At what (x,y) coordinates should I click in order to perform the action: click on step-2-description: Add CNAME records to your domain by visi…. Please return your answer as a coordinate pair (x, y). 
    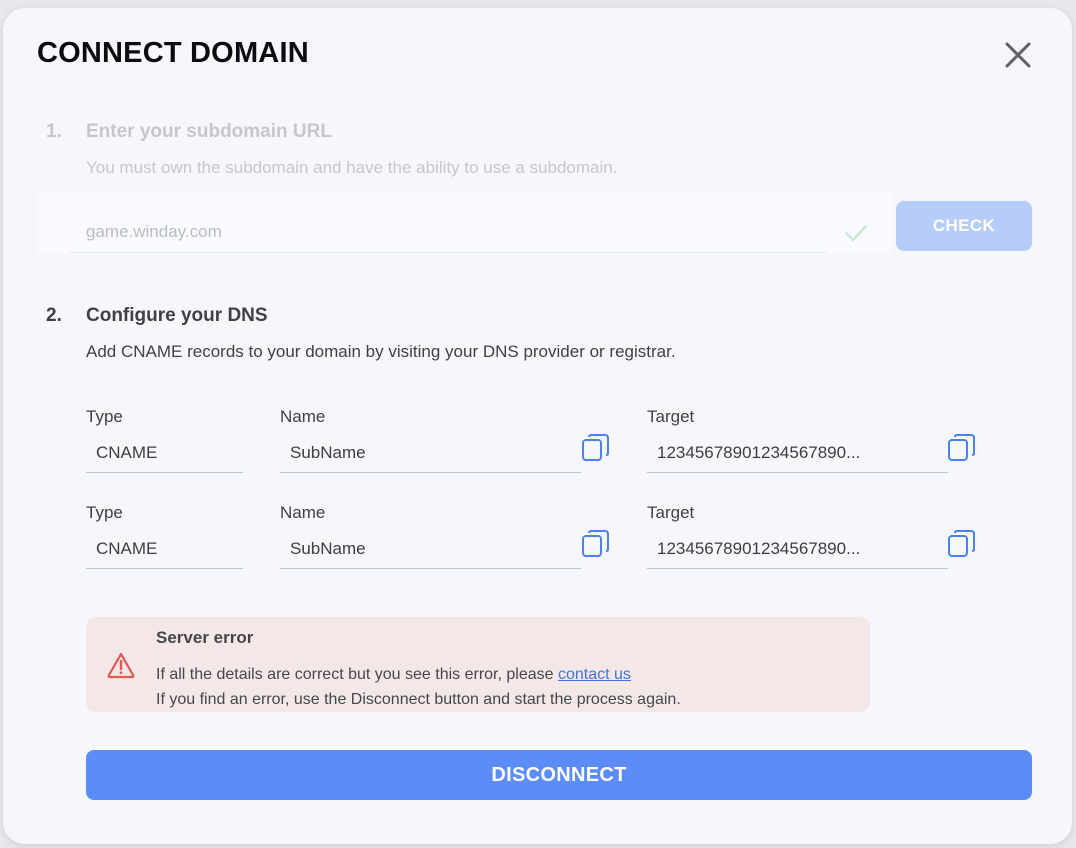
    Looking at the image, I should click on (381, 351).